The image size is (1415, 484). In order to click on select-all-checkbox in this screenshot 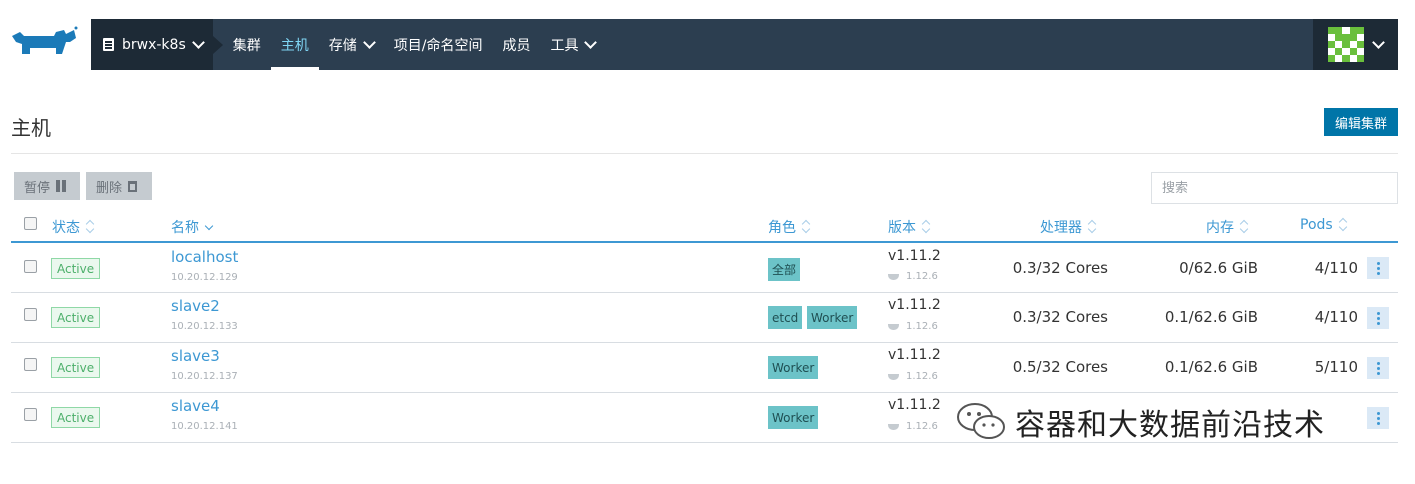, I will do `click(30, 223)`.